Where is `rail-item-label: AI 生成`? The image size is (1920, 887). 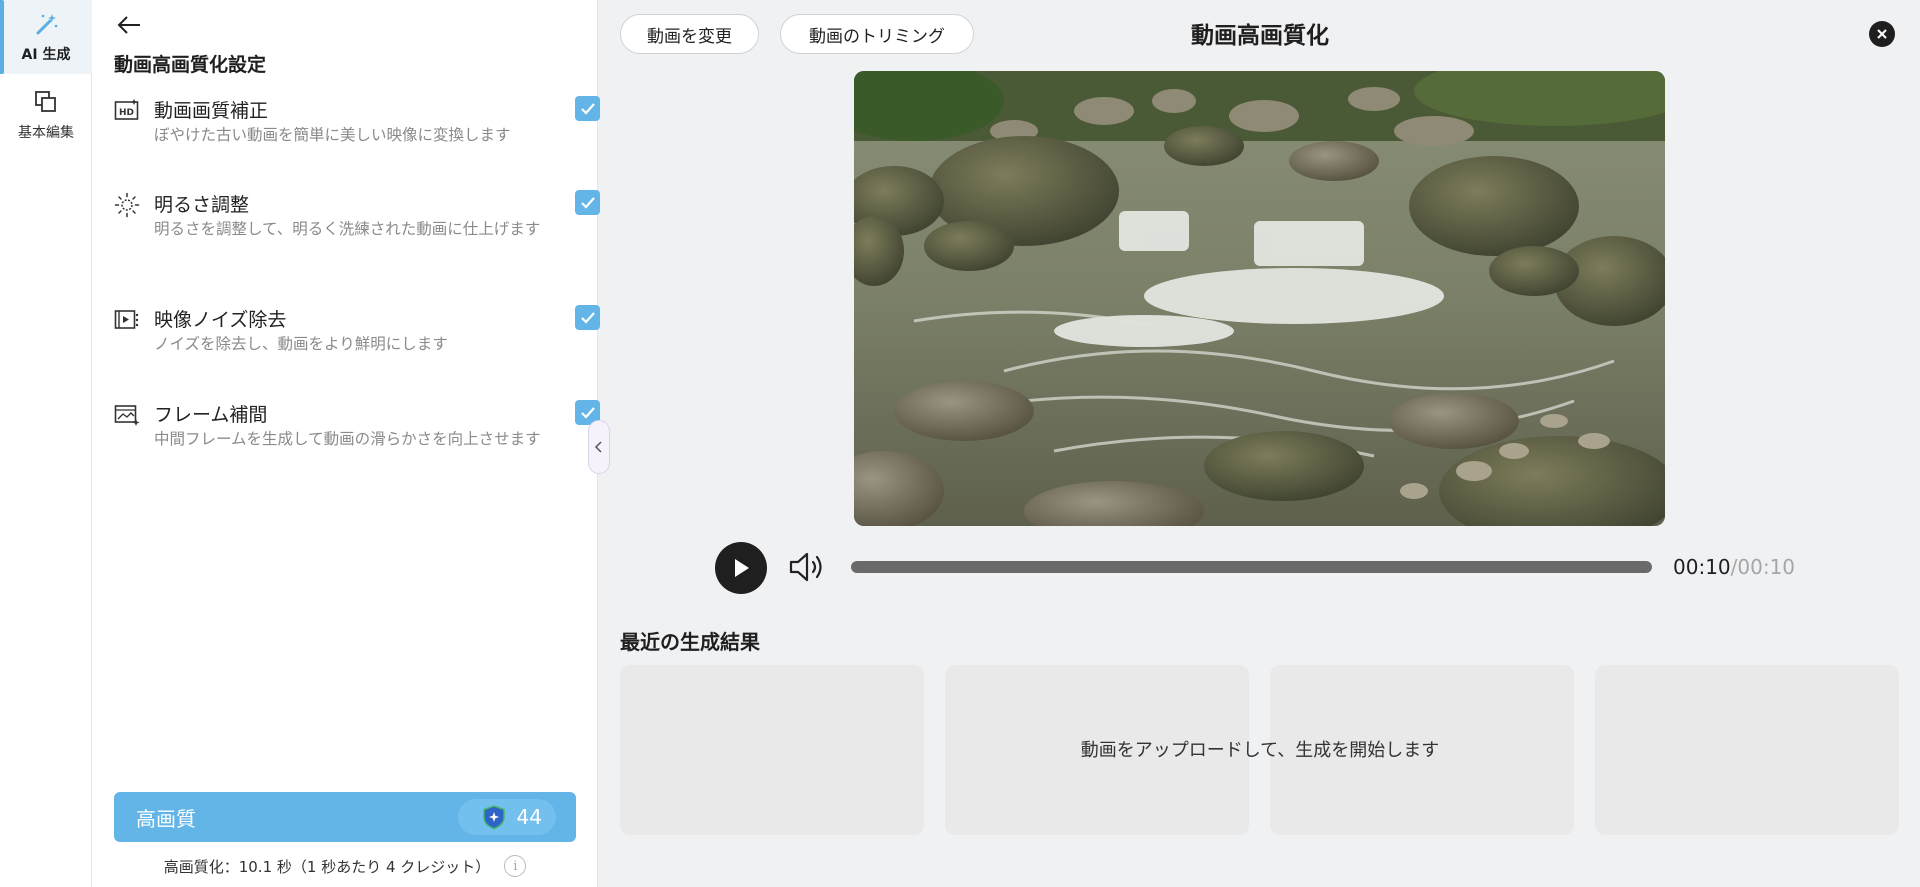
rail-item-label: AI 生成 is located at coordinates (46, 55).